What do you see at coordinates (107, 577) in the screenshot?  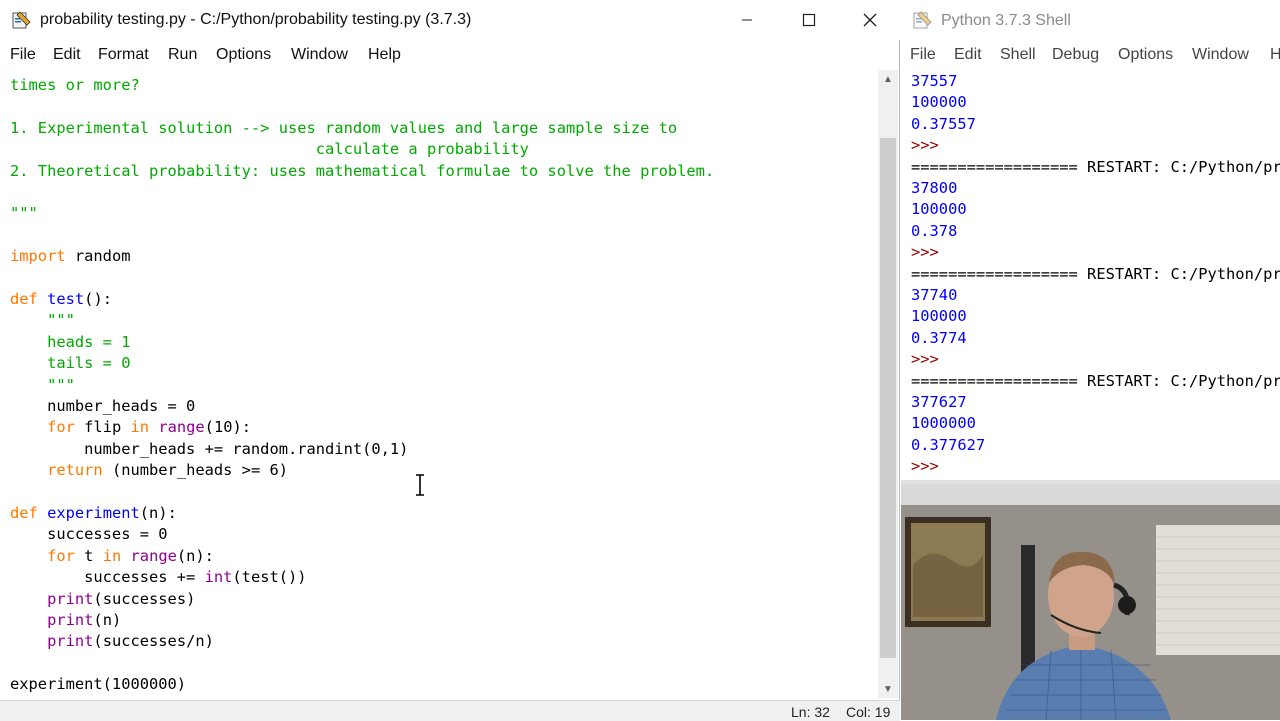 I see `code-token: successes +=` at bounding box center [107, 577].